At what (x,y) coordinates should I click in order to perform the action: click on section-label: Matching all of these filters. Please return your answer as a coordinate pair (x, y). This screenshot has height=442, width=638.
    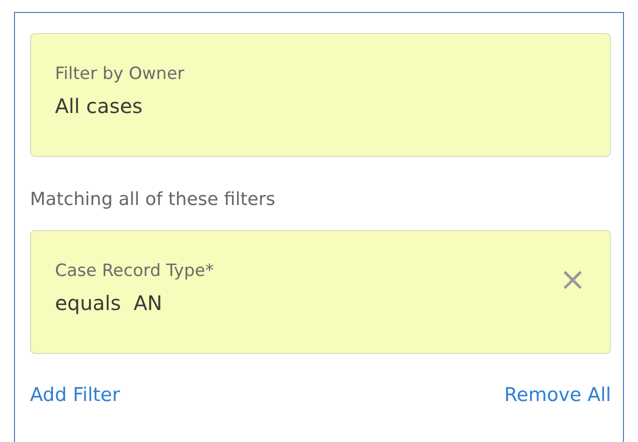
    Looking at the image, I should click on (153, 199).